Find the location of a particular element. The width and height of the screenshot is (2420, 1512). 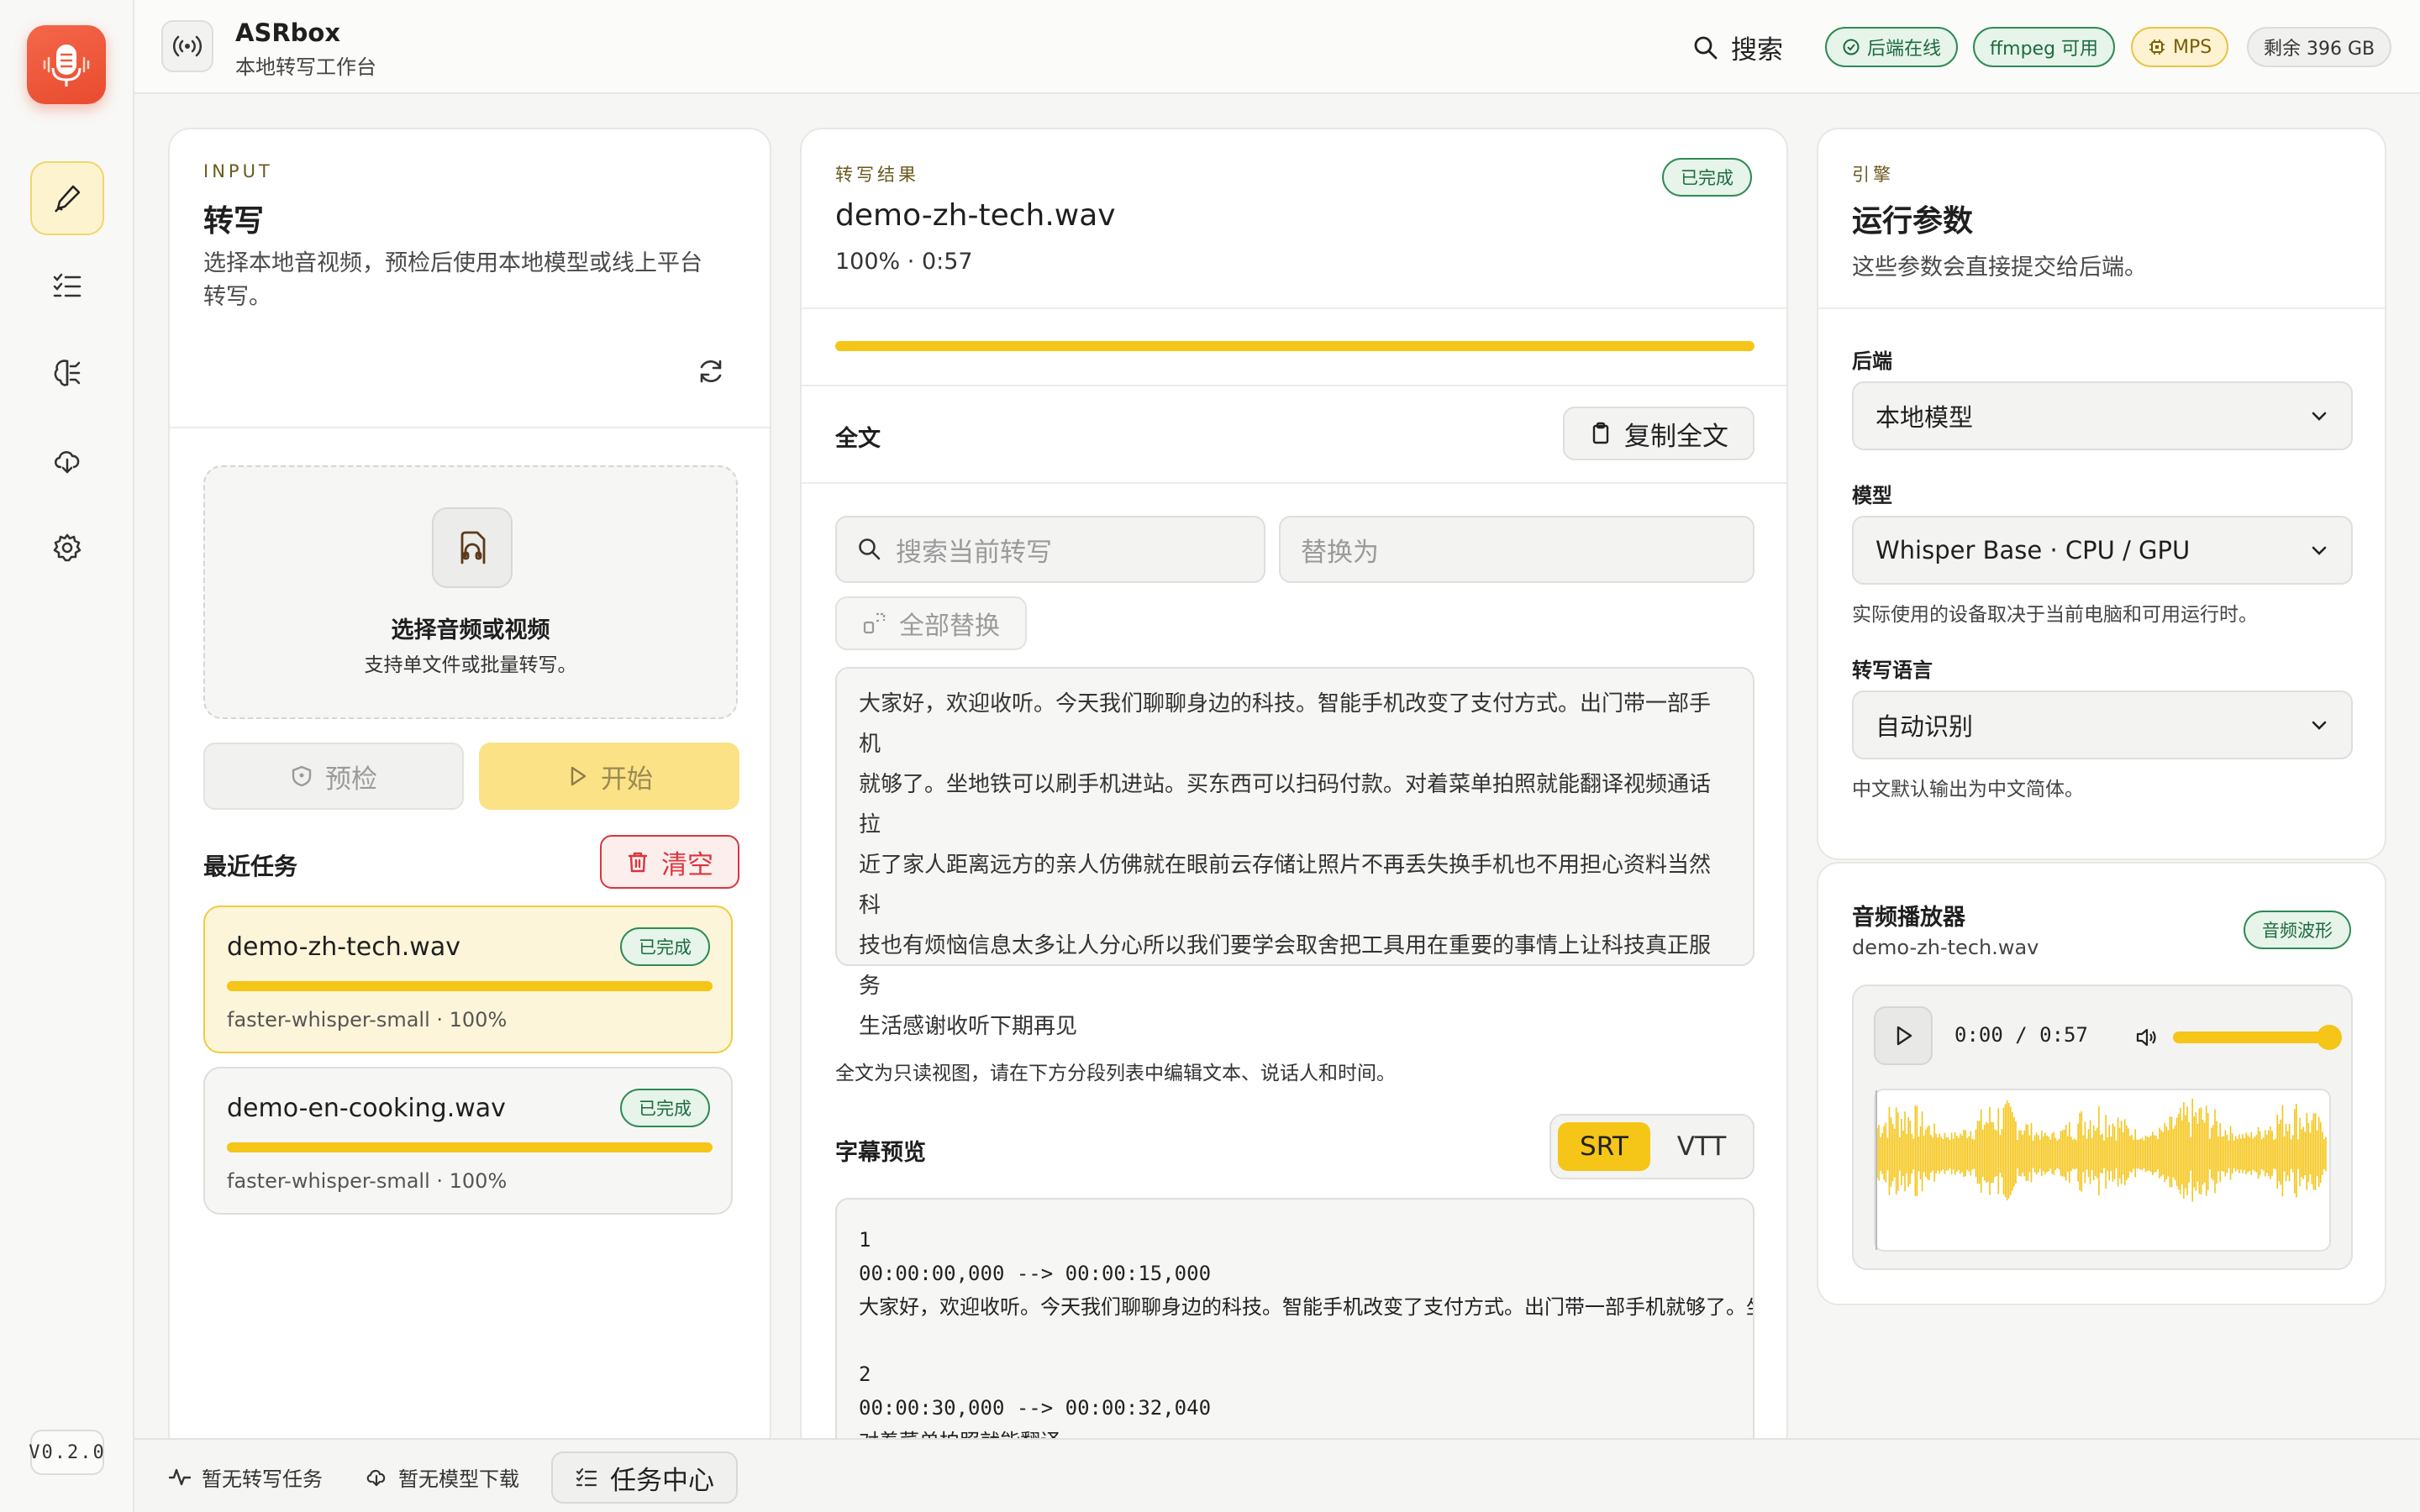

nav-downloads is located at coordinates (67, 460).